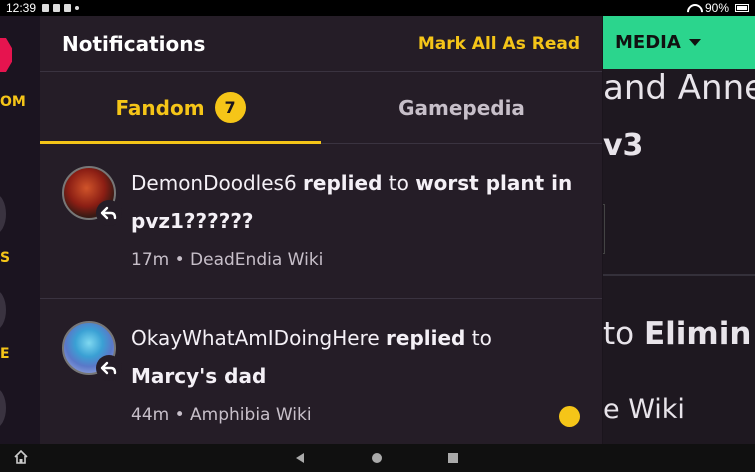  I want to click on status-time: 12:39, so click(21, 8).